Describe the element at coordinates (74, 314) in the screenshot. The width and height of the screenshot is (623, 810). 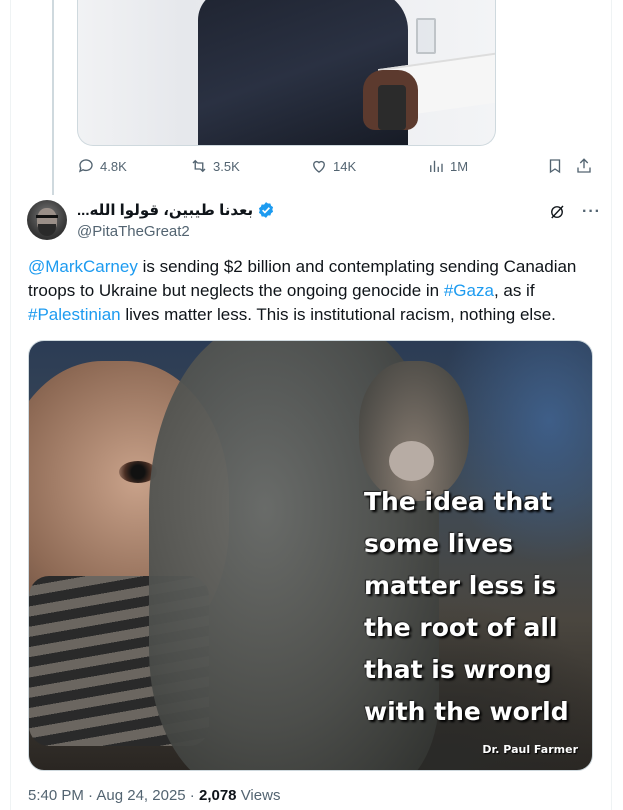
I see `hashtag-palestinian: #Palestinian` at that location.